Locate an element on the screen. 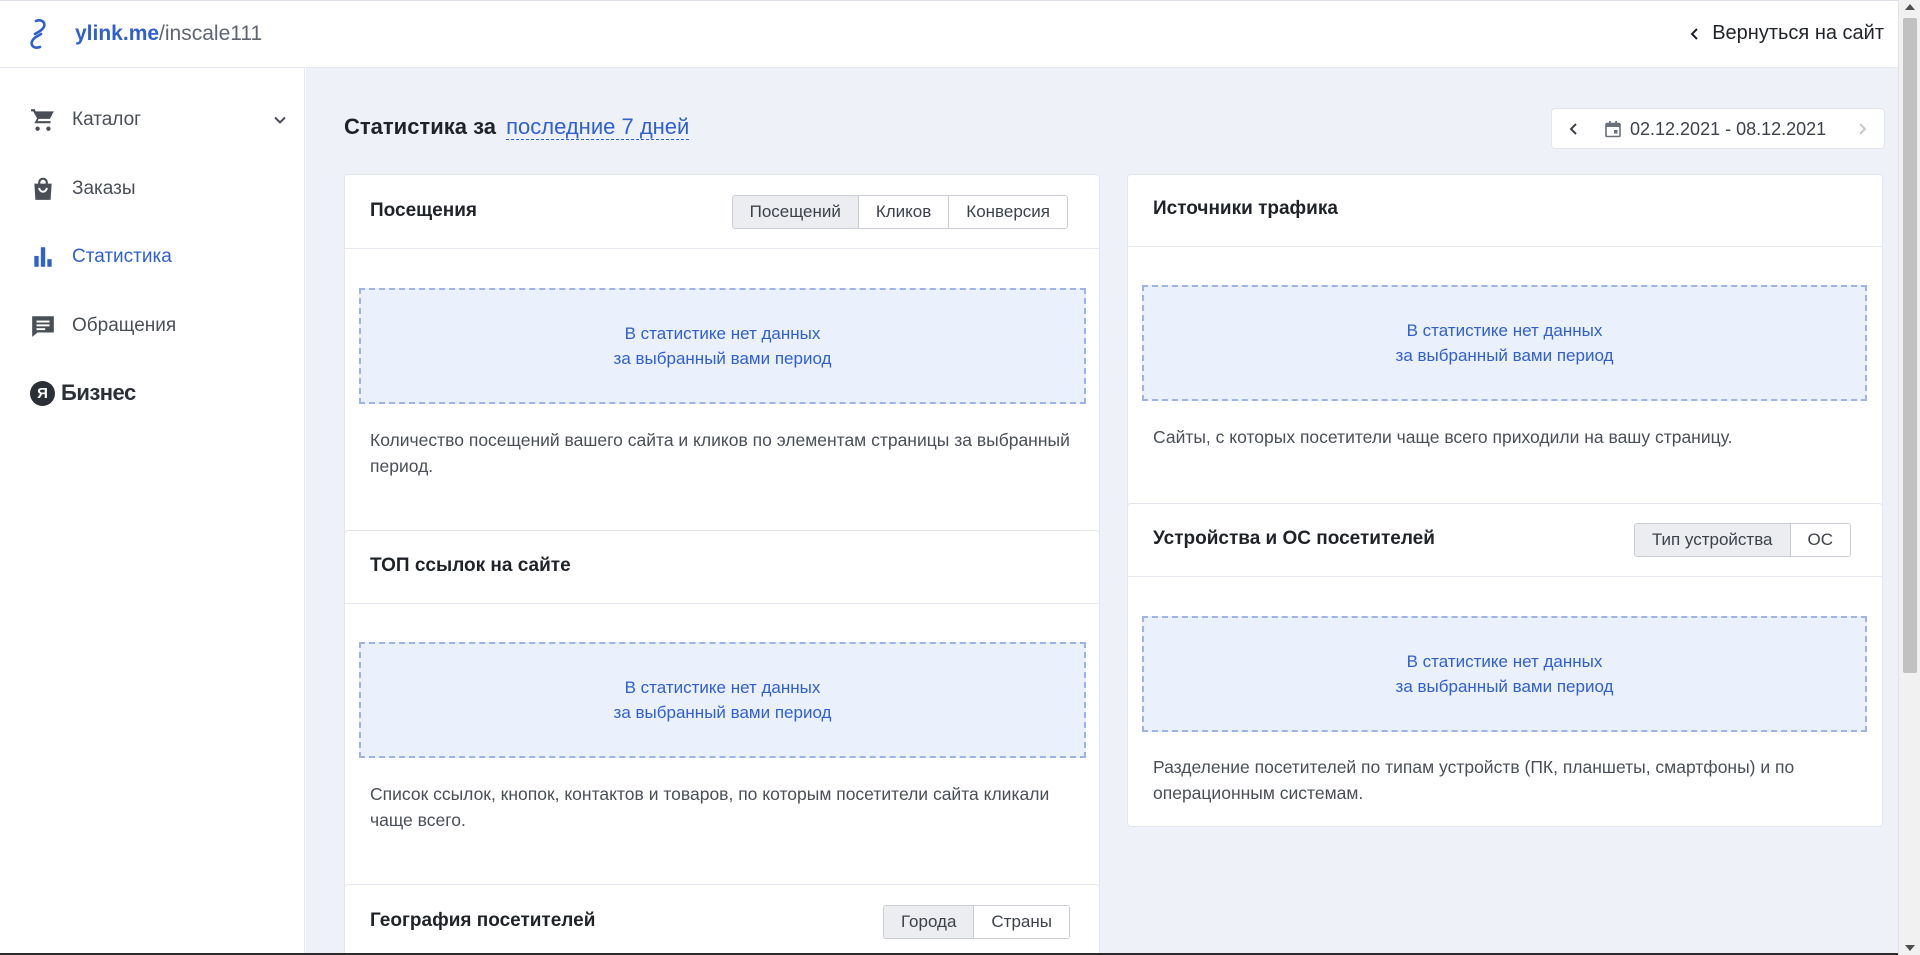  devices-toggle: Тип устройства ОС is located at coordinates (1742, 540).